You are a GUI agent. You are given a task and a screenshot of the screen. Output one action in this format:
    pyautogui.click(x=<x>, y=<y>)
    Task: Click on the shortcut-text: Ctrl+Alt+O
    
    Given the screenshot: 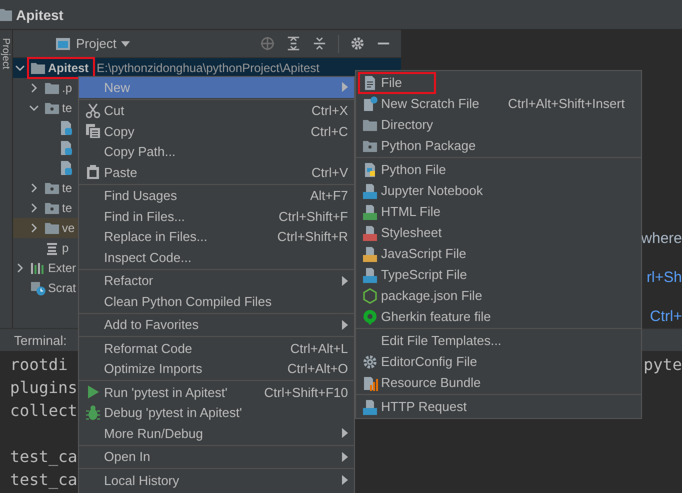 What is the action you would take?
    pyautogui.click(x=317, y=368)
    